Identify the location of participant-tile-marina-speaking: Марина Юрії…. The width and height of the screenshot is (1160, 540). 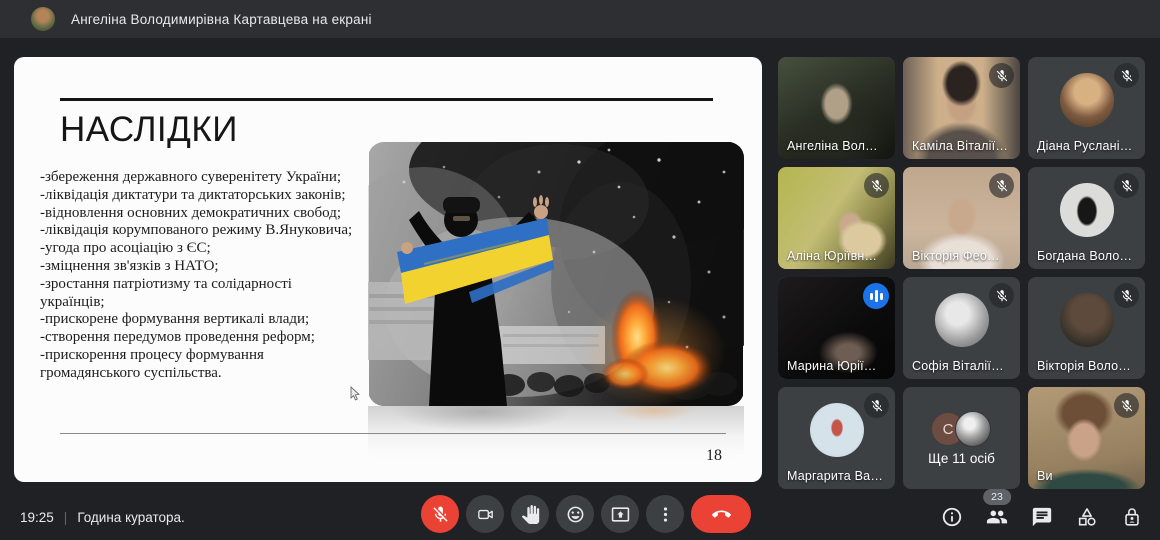
(836, 328).